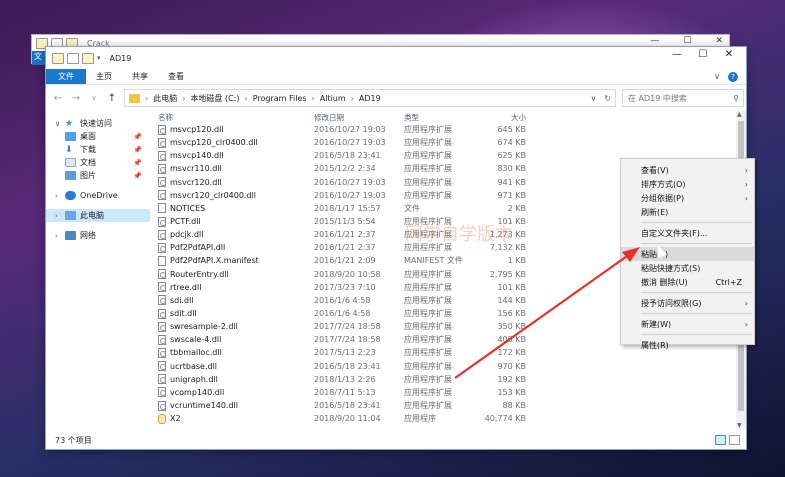 The height and width of the screenshot is (477, 785). What do you see at coordinates (58, 124) in the screenshot?
I see `expand-chevron-icon: ∨` at bounding box center [58, 124].